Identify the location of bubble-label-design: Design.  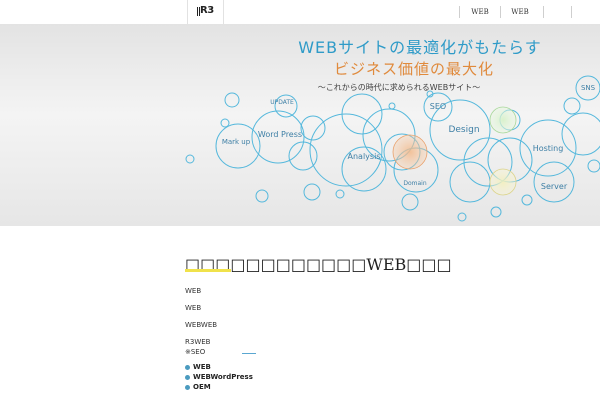
(463, 130).